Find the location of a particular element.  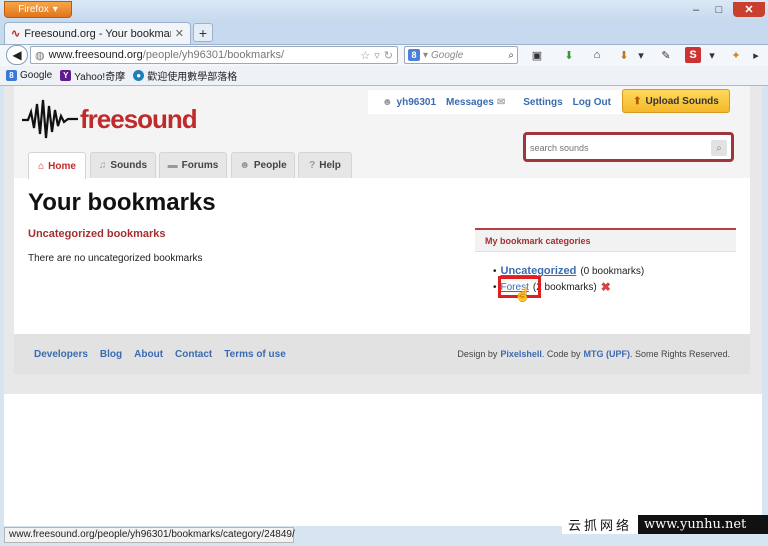

search-bar: 8 ▾ Google ⌕ is located at coordinates (461, 55).